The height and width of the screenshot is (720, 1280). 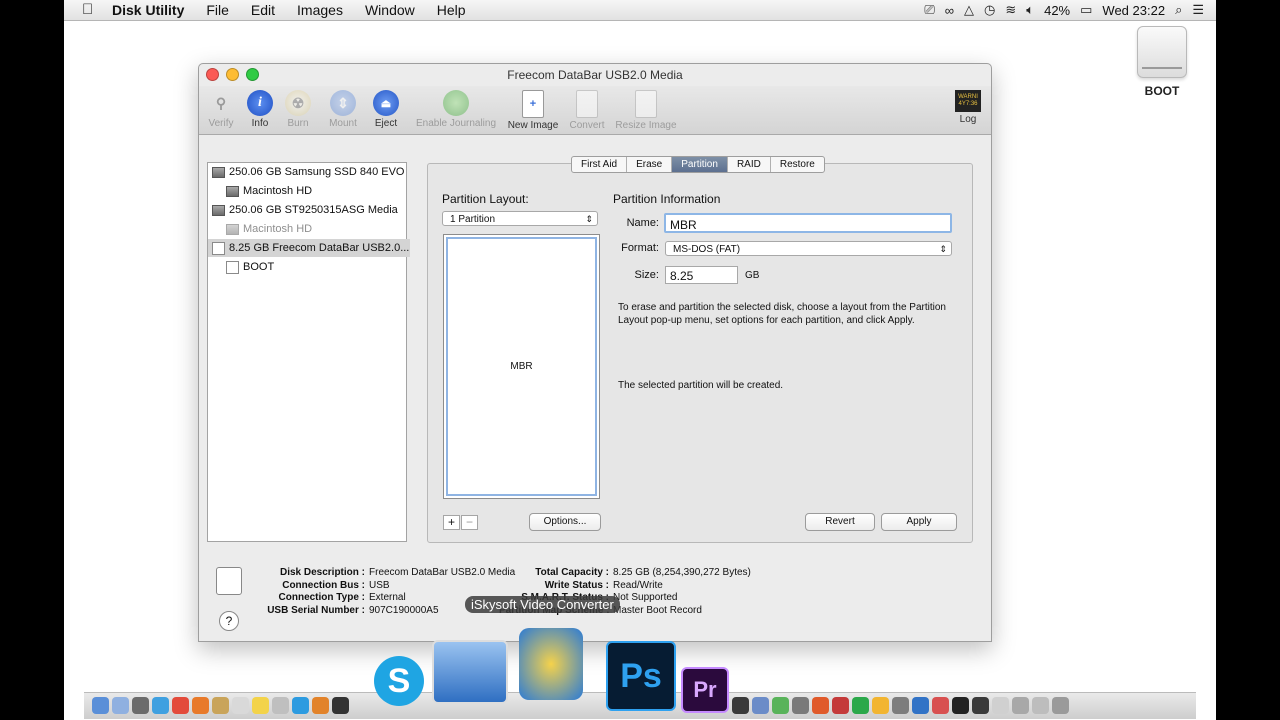 I want to click on skype-glyph: S, so click(x=399, y=681).